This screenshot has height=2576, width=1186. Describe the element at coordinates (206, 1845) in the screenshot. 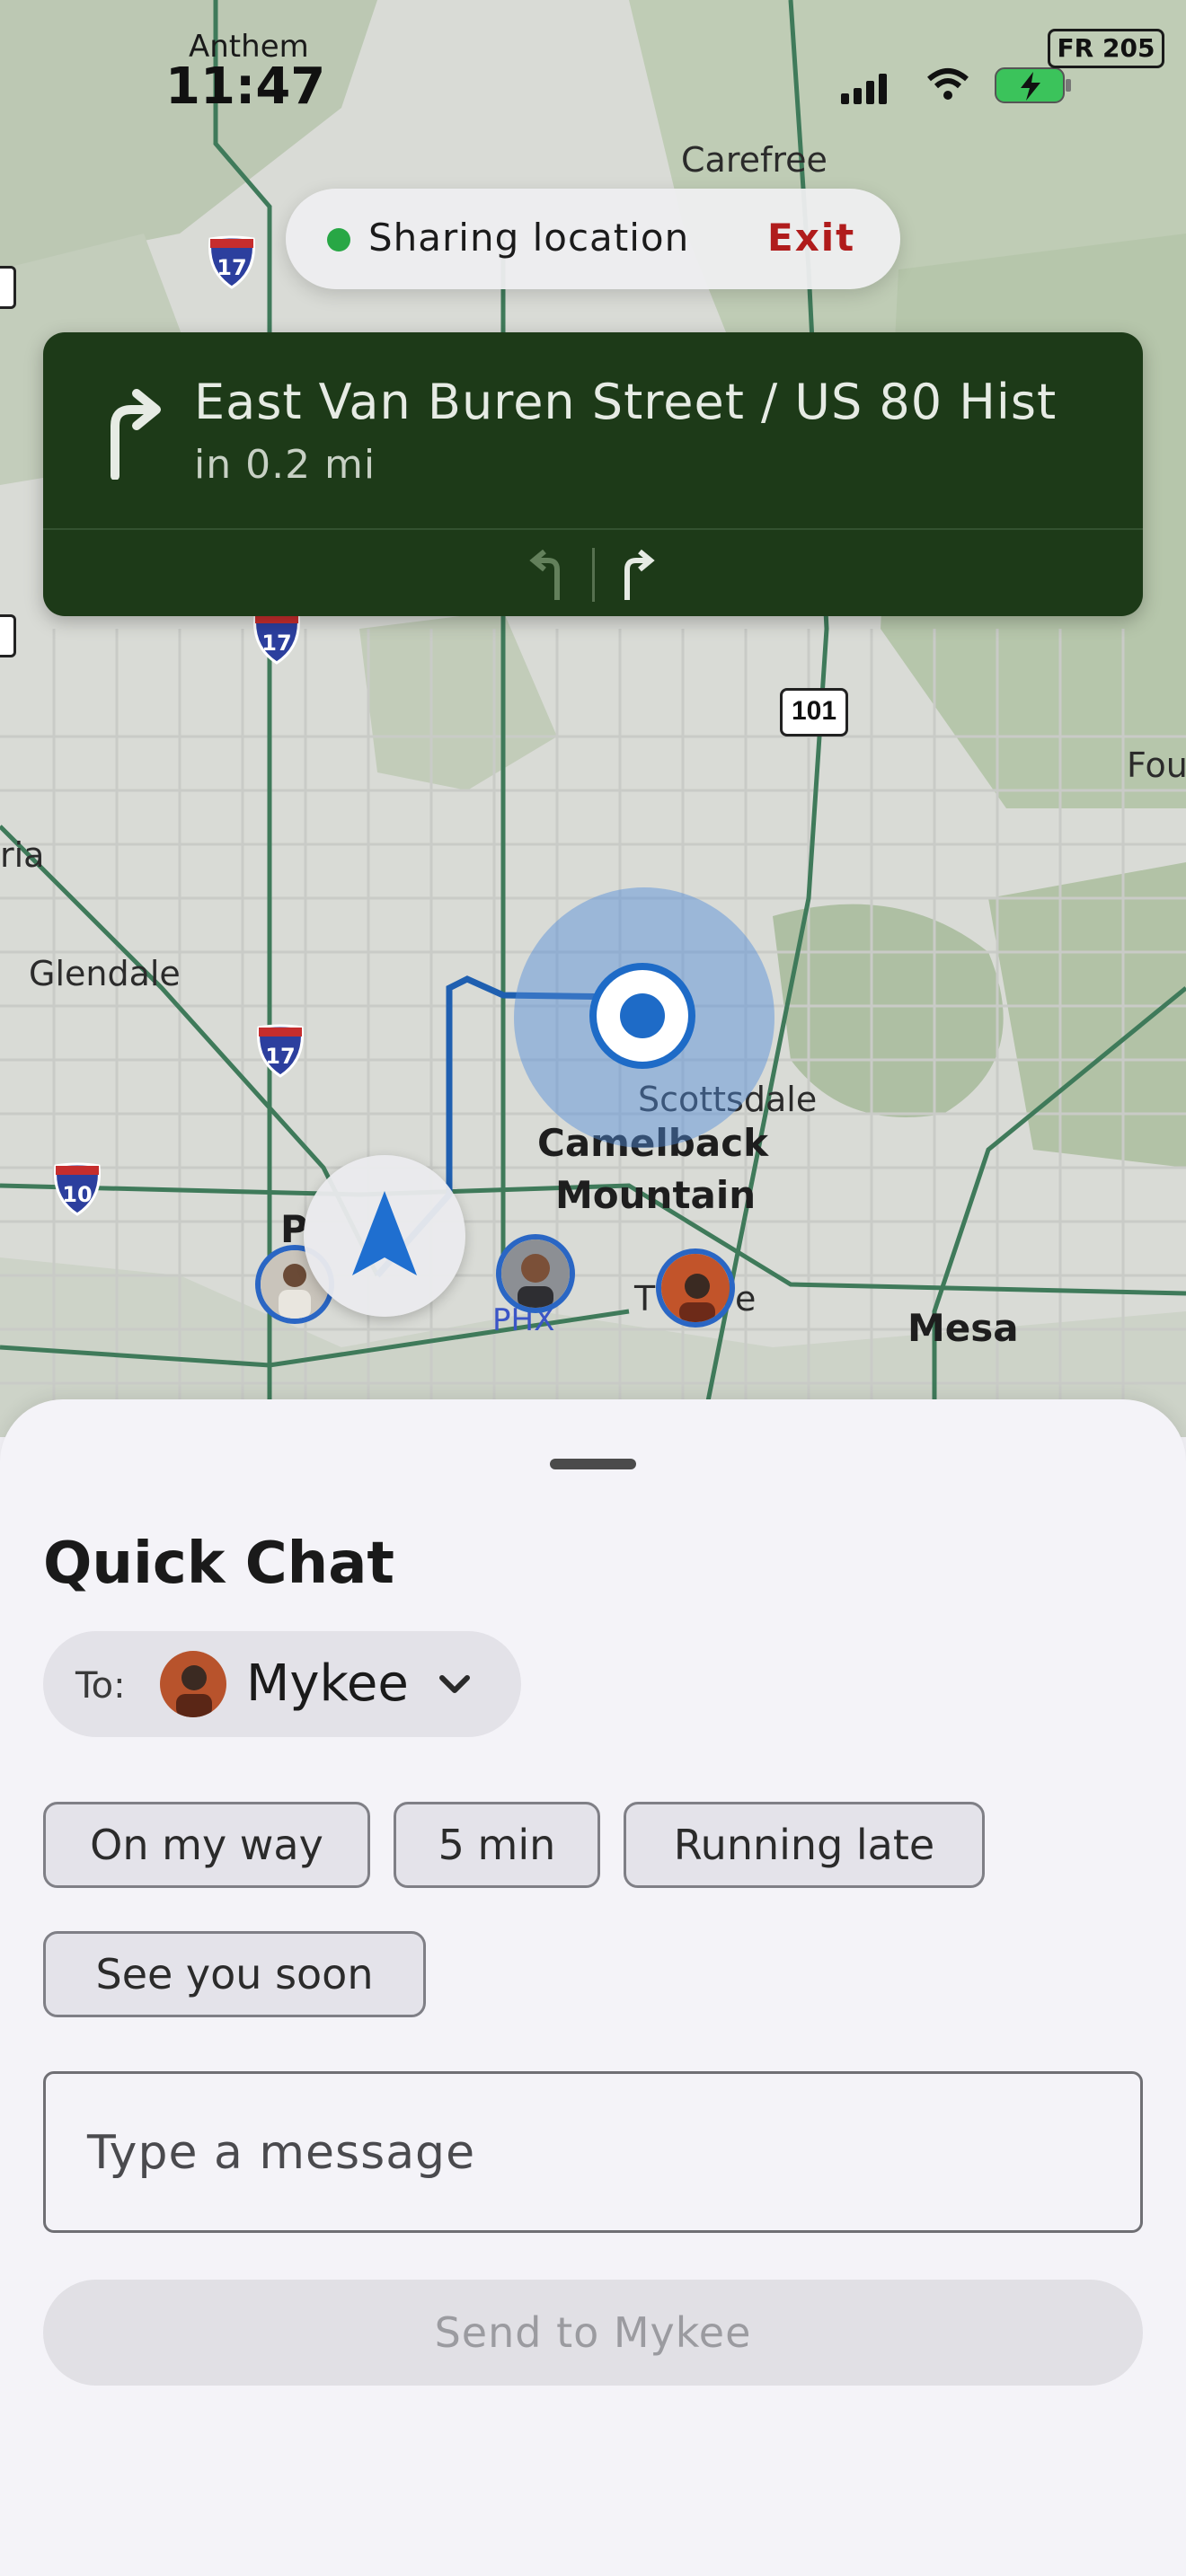

I see `quick-reply-chip: On my way` at that location.